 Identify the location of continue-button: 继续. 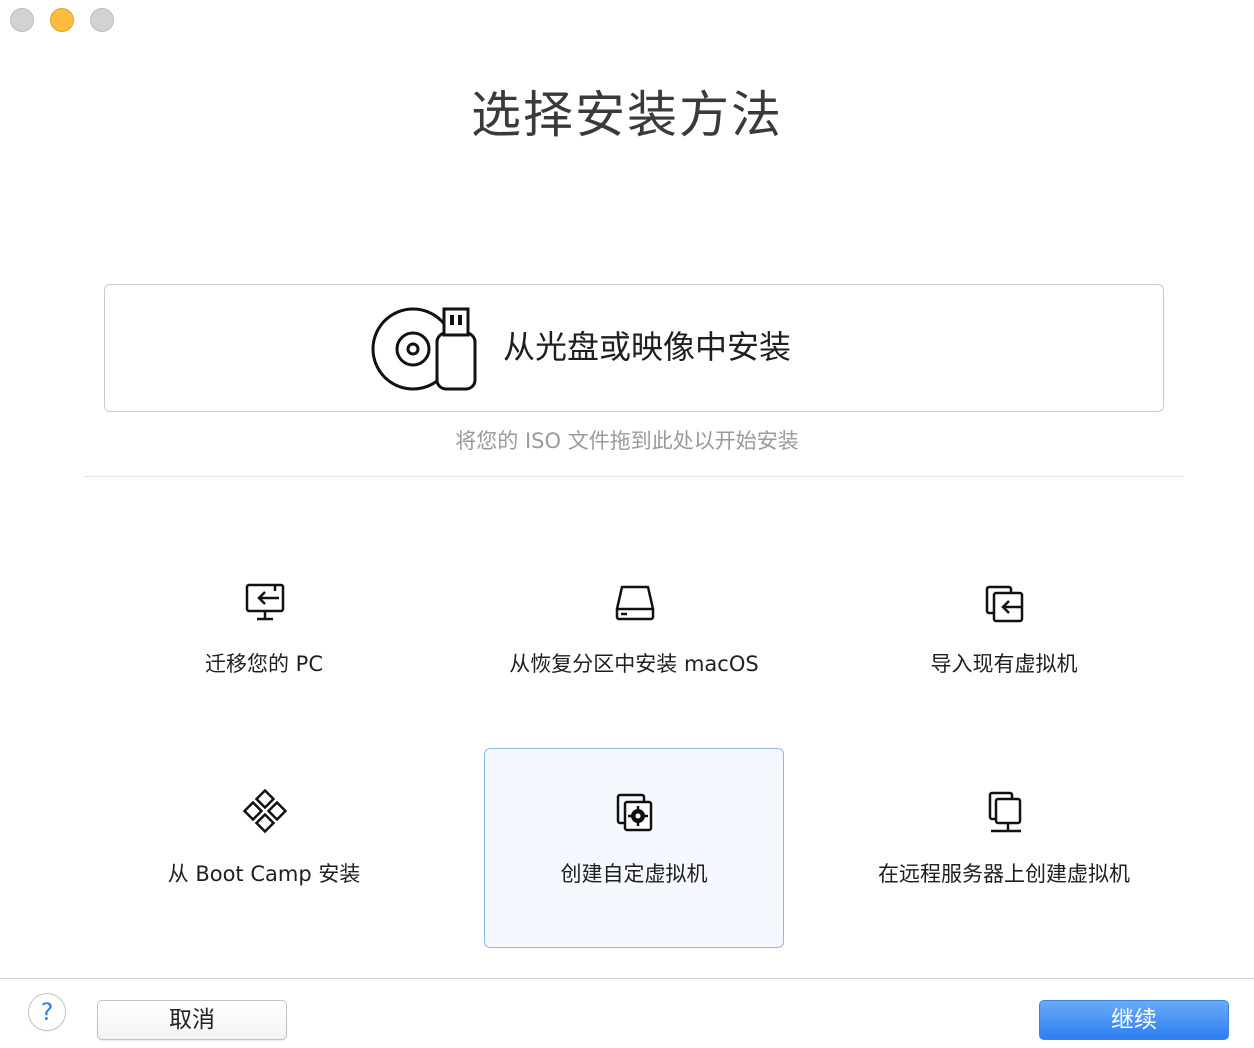
(1134, 1020).